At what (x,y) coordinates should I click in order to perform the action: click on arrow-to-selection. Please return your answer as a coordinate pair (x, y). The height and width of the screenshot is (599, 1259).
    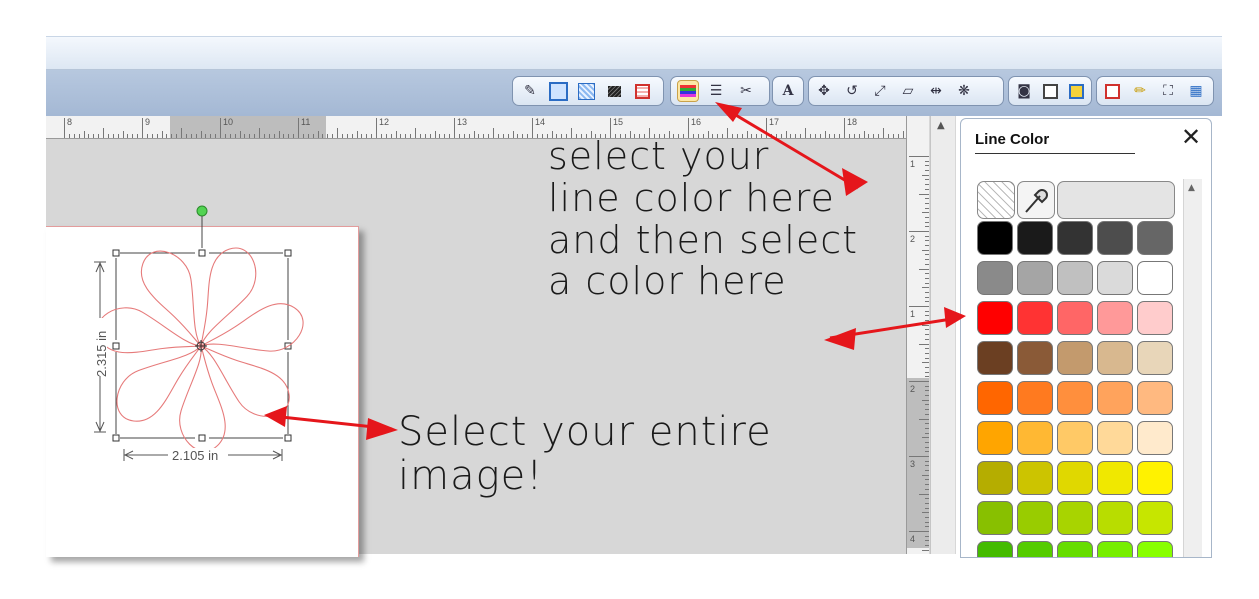
    Looking at the image, I should click on (331, 423).